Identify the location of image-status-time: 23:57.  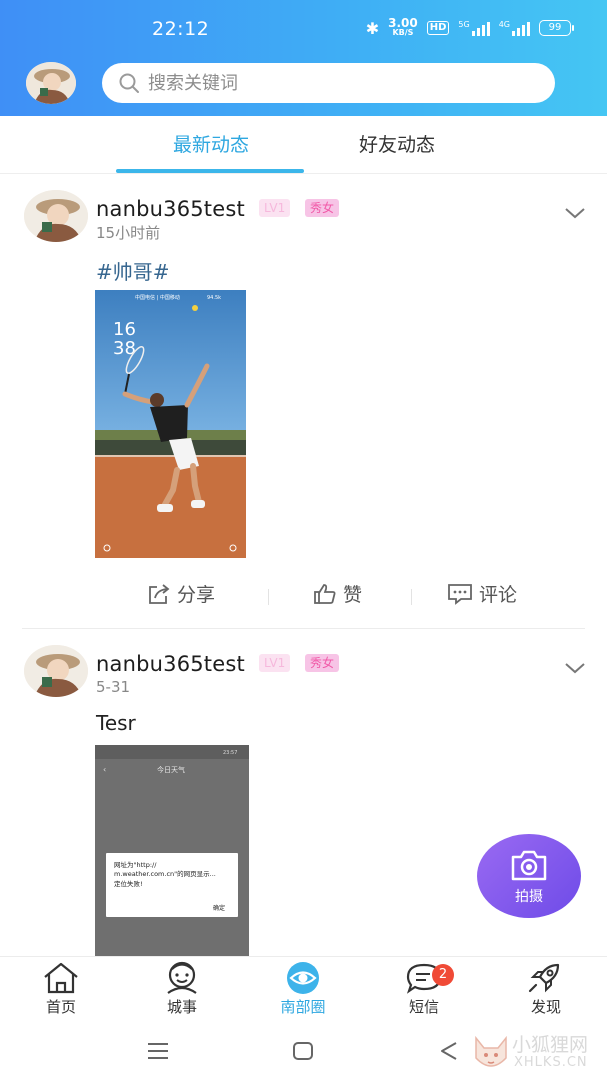
(230, 753).